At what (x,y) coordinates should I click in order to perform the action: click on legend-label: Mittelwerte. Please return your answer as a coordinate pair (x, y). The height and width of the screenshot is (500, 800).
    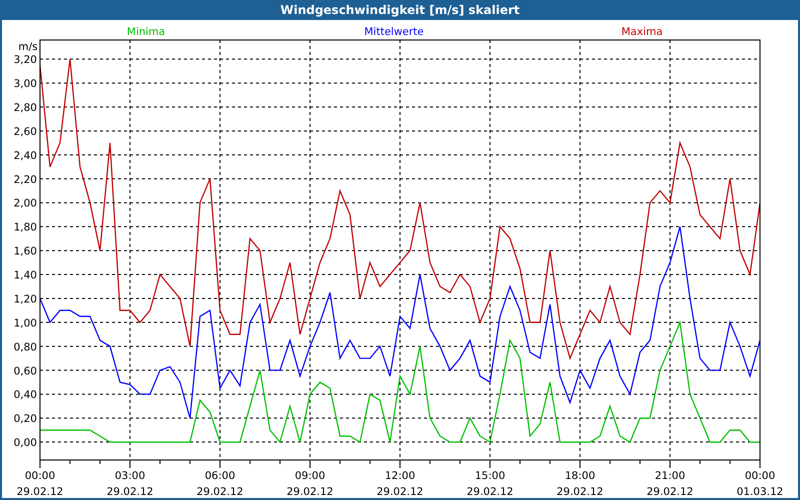
    Looking at the image, I should click on (394, 32).